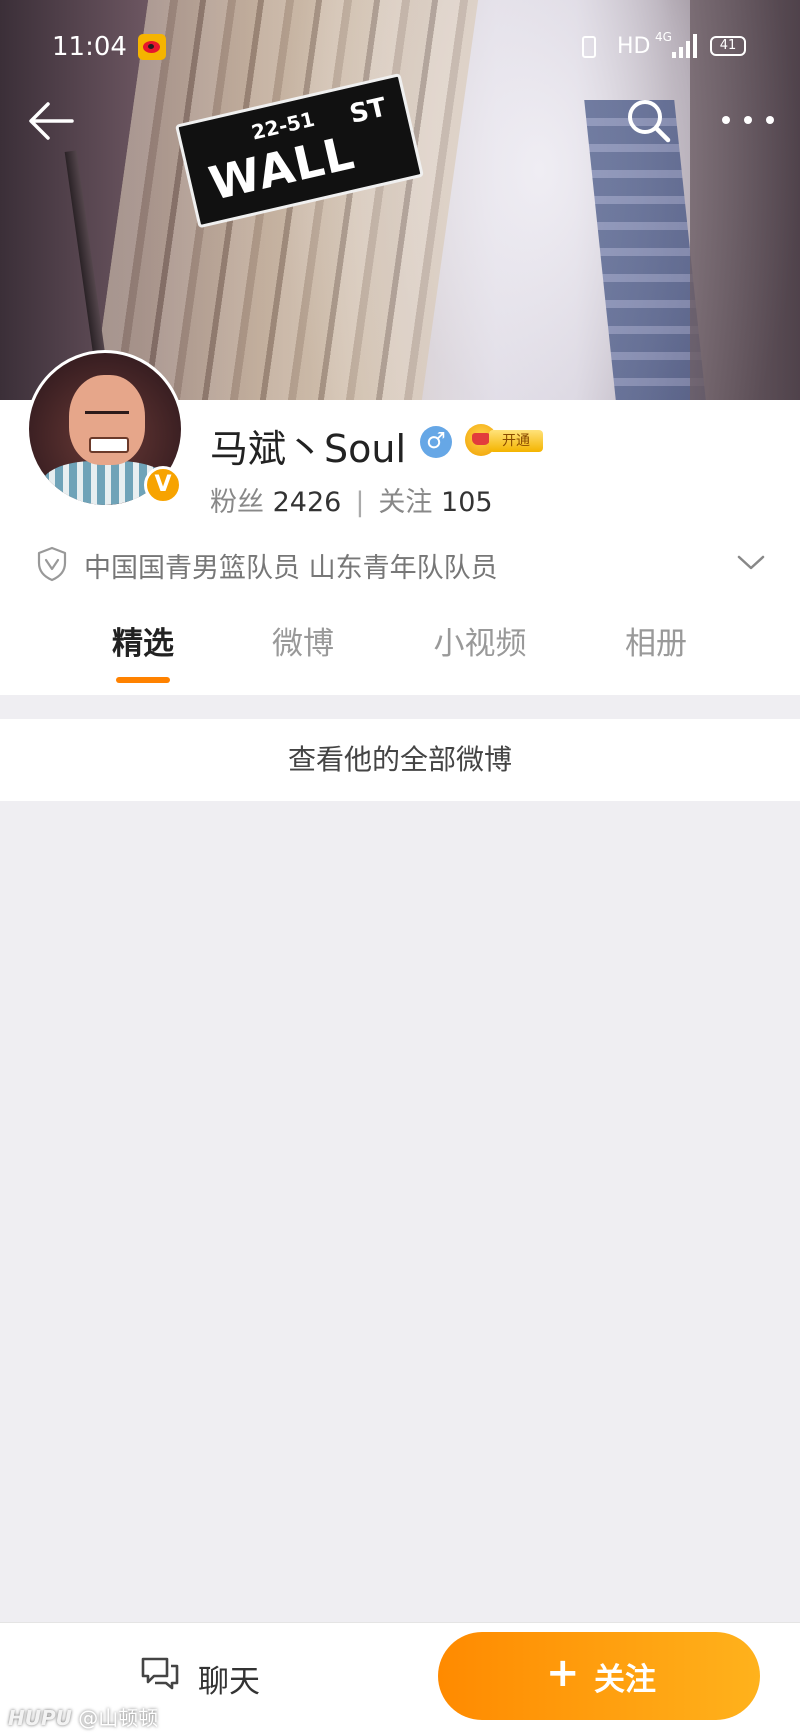 The image size is (800, 1734). Describe the element at coordinates (656, 648) in the screenshot. I see `tab-album: 相册` at that location.